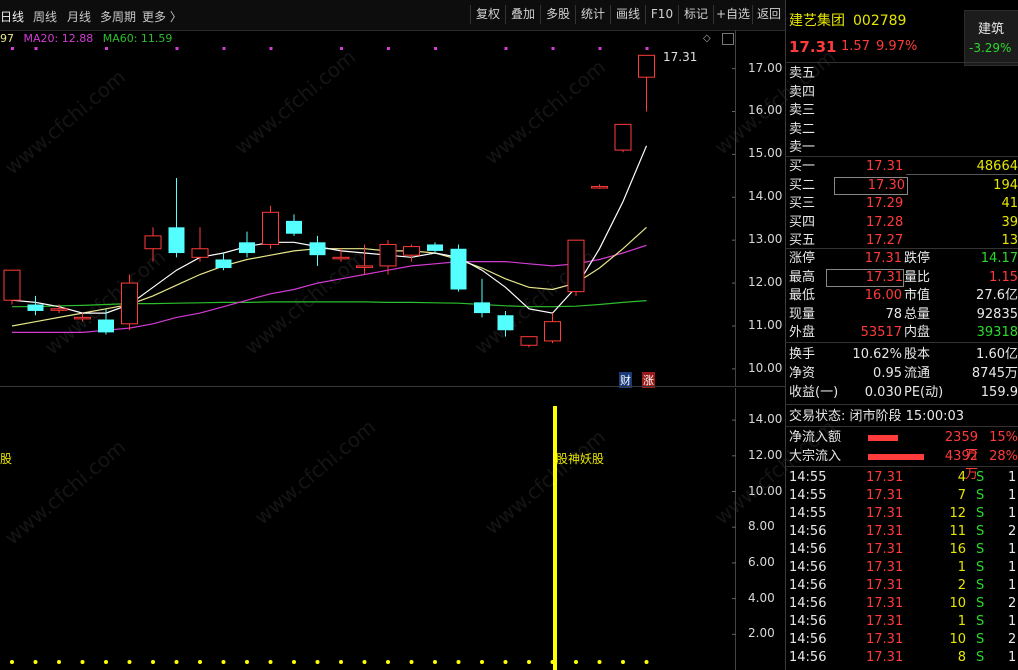 This screenshot has width=1018, height=670. What do you see at coordinates (627, 14) in the screenshot?
I see `draw-line-button: 画线` at bounding box center [627, 14].